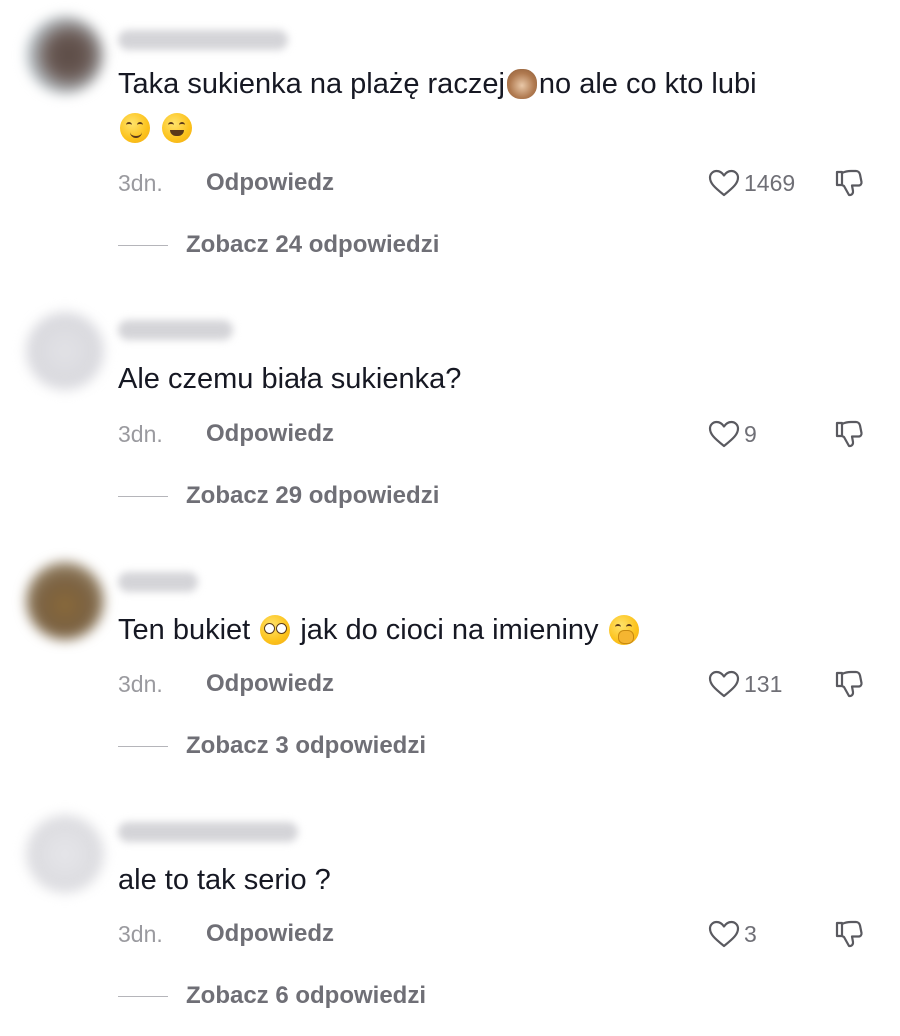 The image size is (900, 1036). I want to click on like-button: 3, so click(732, 934).